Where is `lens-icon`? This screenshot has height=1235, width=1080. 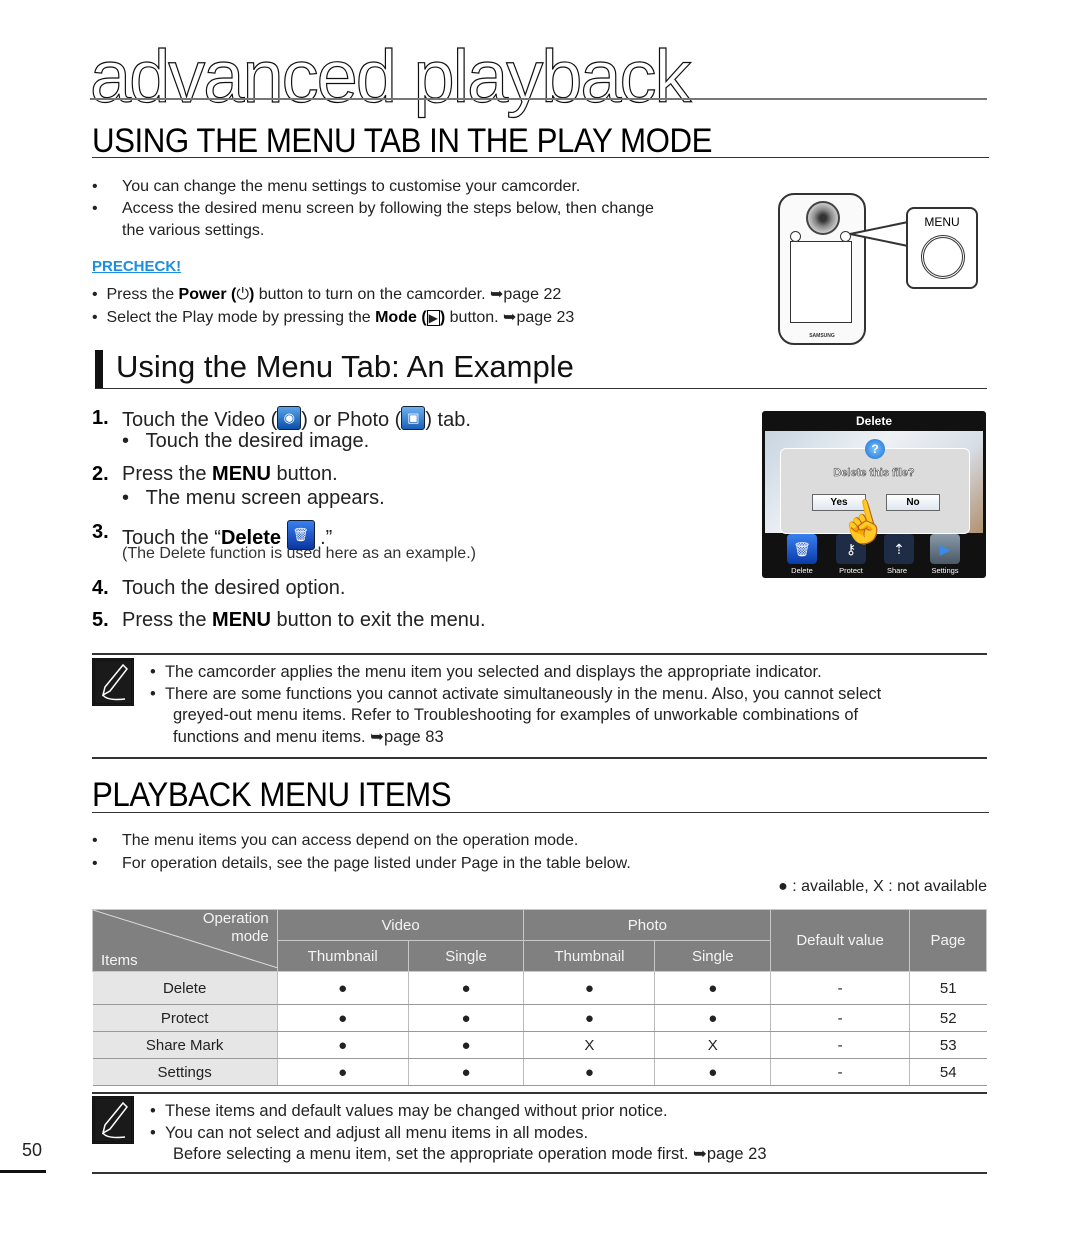
lens-icon is located at coordinates (823, 218).